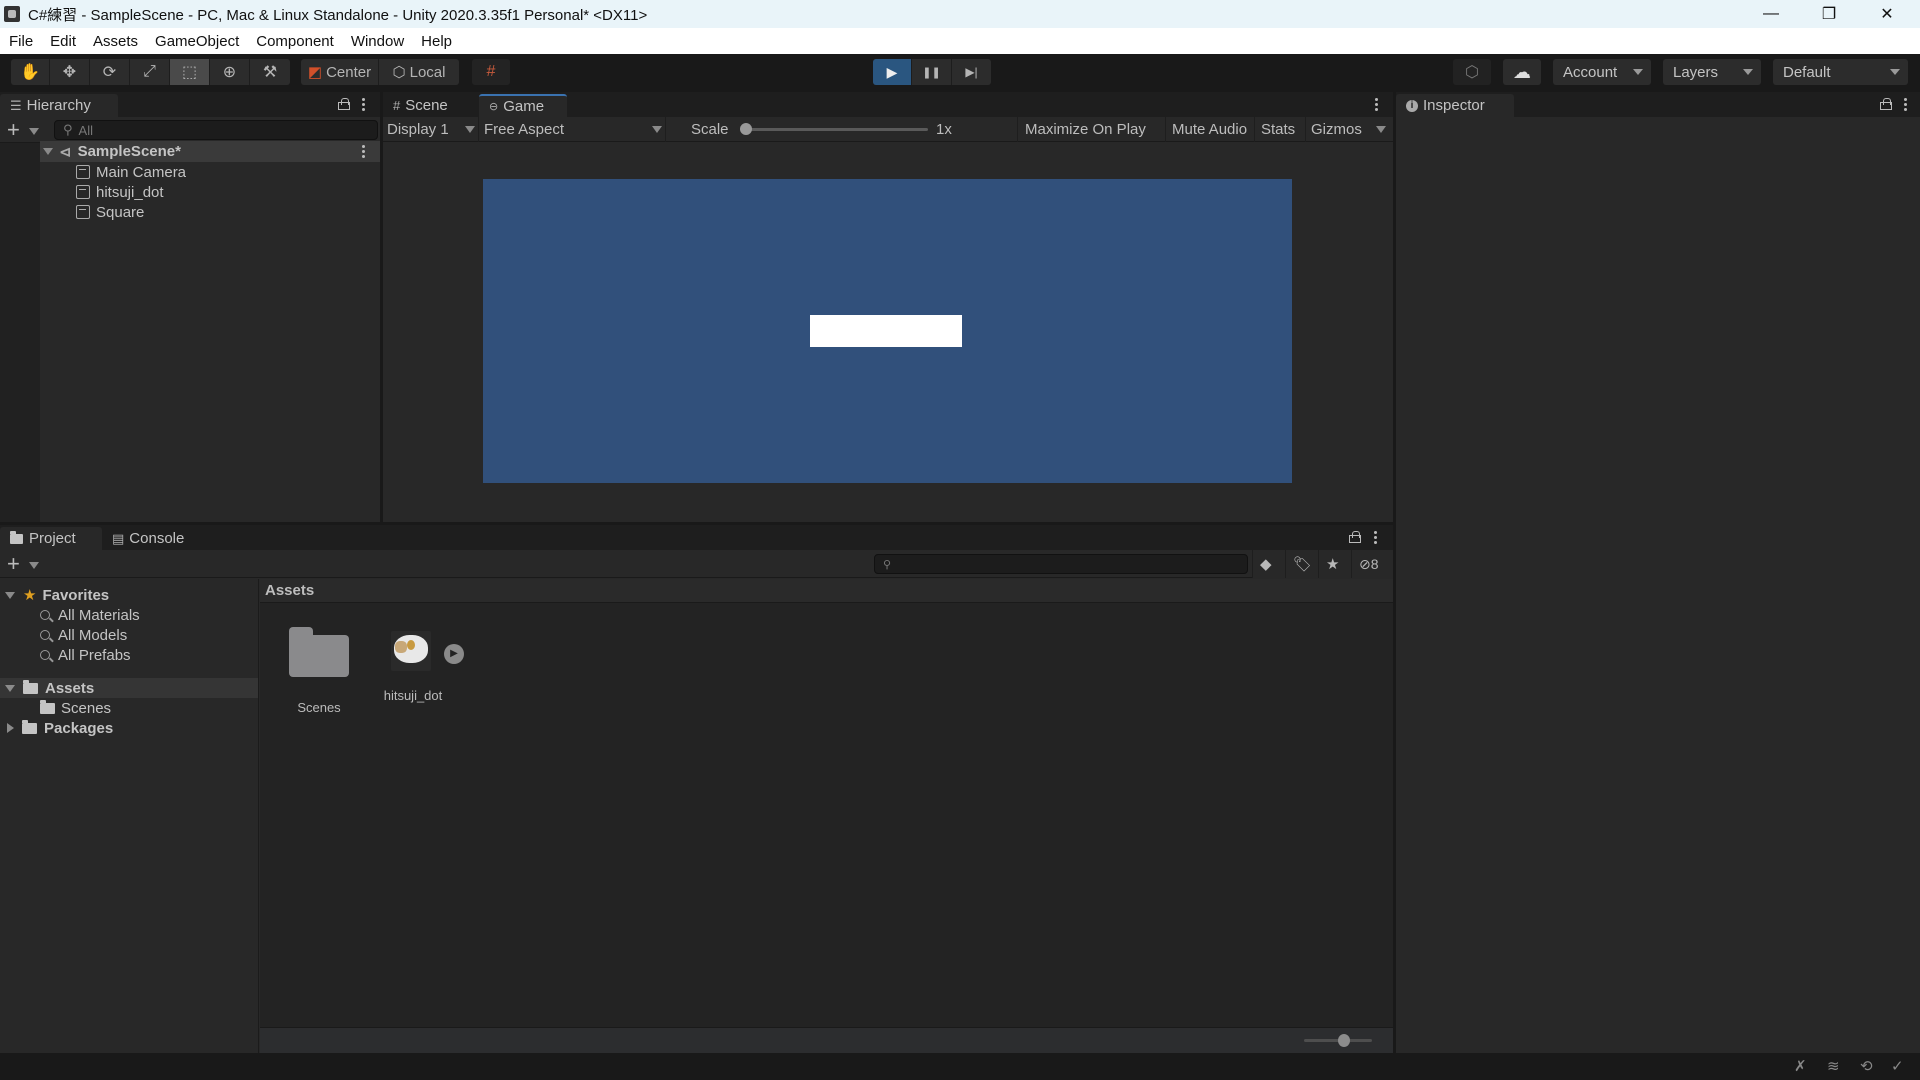  What do you see at coordinates (1268, 564) in the screenshot?
I see `search-by-type-button: ◆` at bounding box center [1268, 564].